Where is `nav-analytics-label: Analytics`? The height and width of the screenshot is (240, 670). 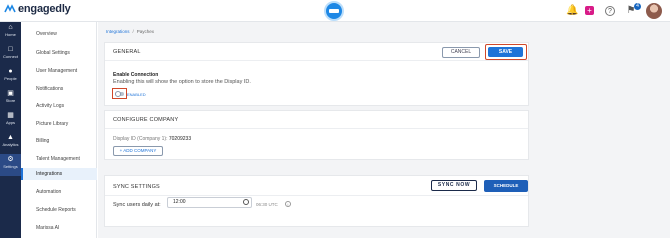 nav-analytics-label: Analytics is located at coordinates (10, 144).